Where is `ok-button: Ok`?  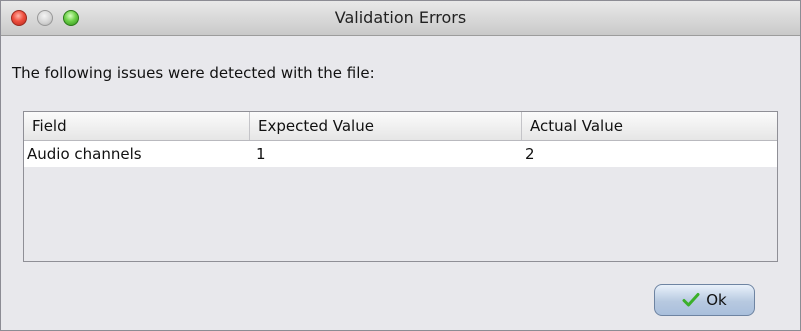
ok-button: Ok is located at coordinates (704, 300).